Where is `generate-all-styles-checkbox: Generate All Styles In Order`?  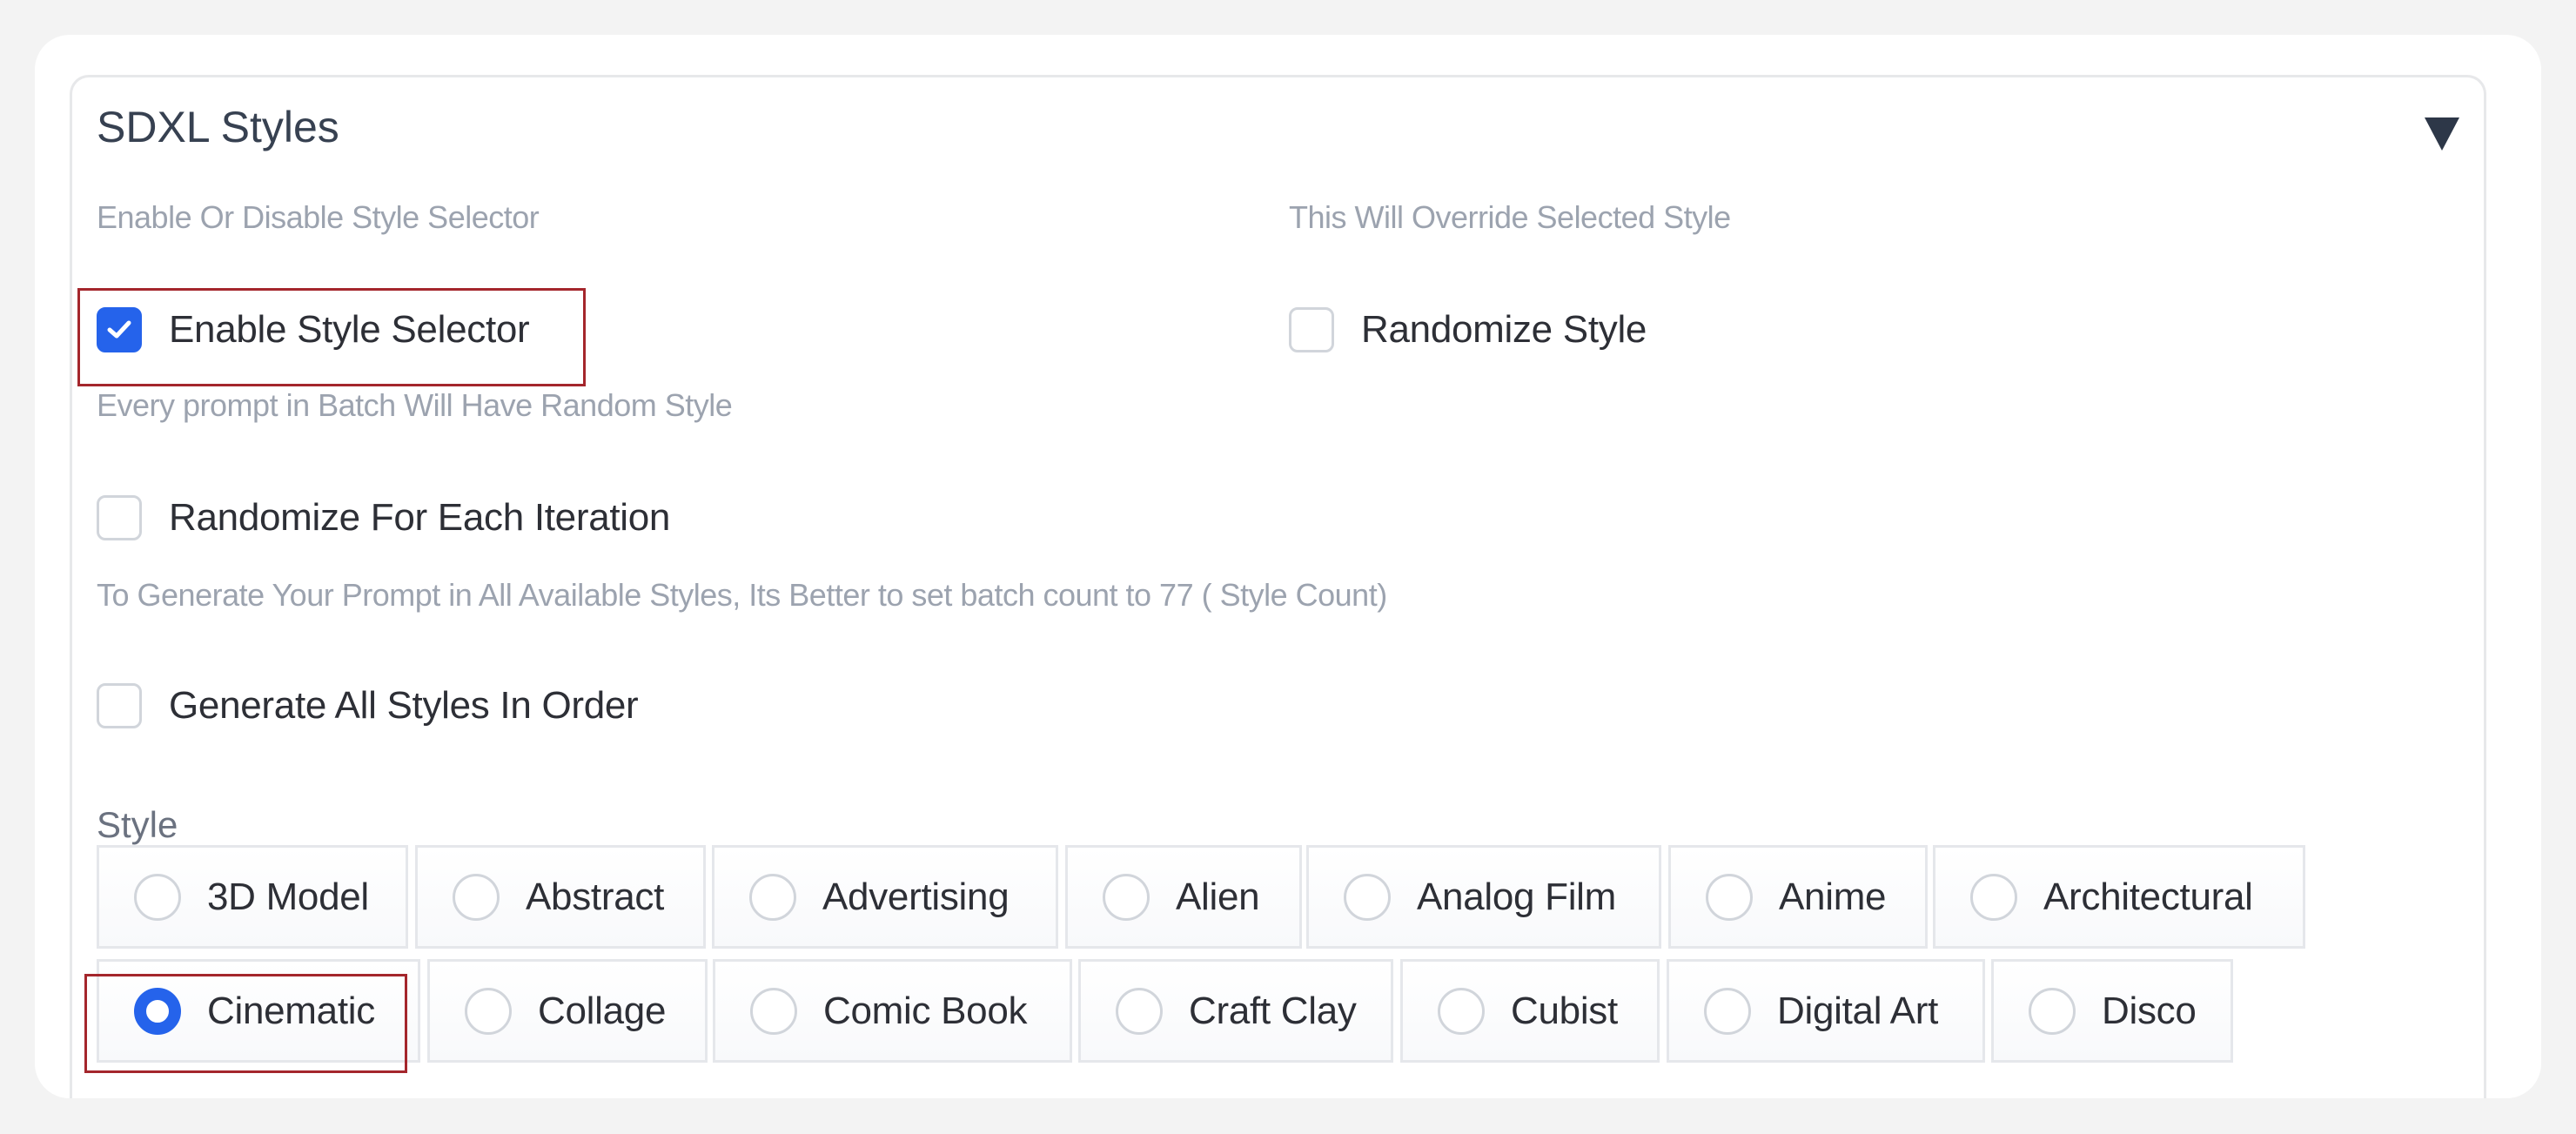
generate-all-styles-checkbox: Generate All Styles In Order is located at coordinates (368, 705).